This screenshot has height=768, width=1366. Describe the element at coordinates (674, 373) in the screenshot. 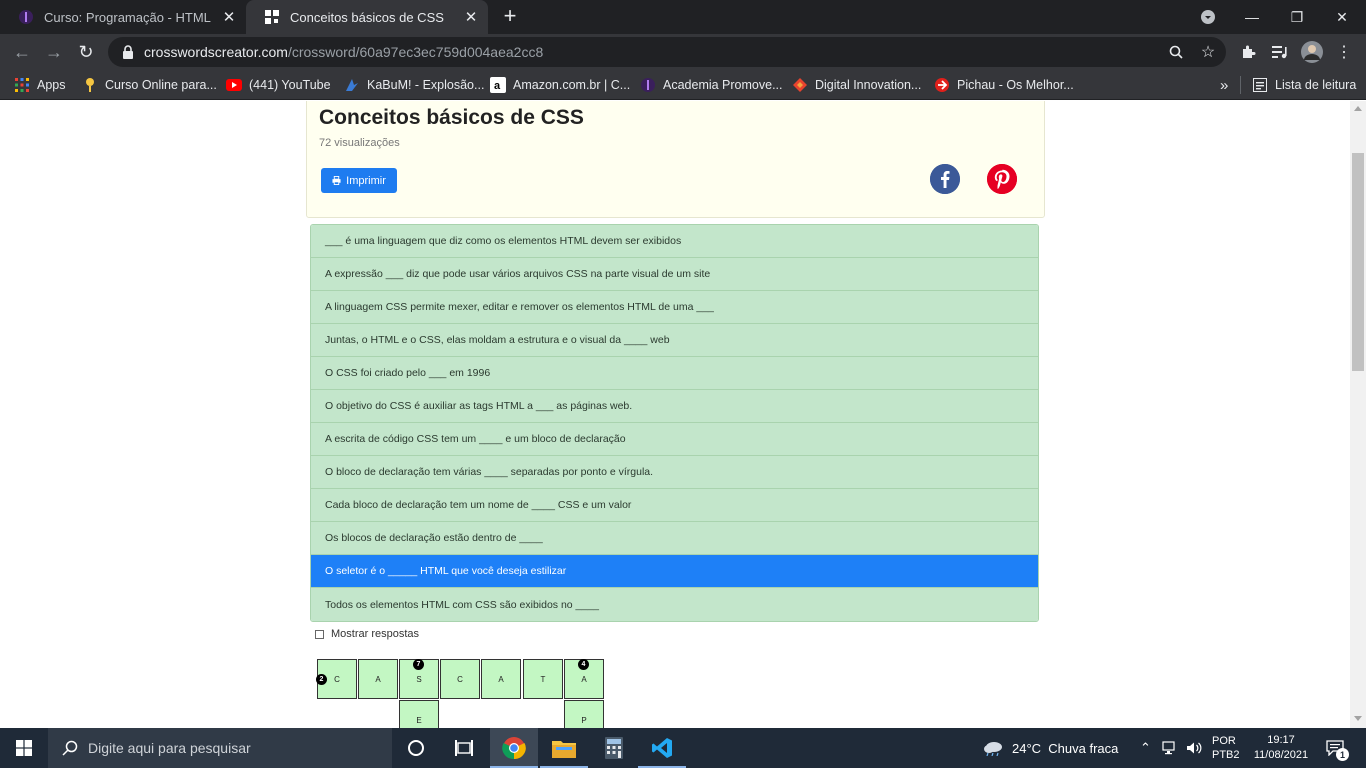

I see `clue-item: O CSS foi criado pelo ___ em 1996` at that location.